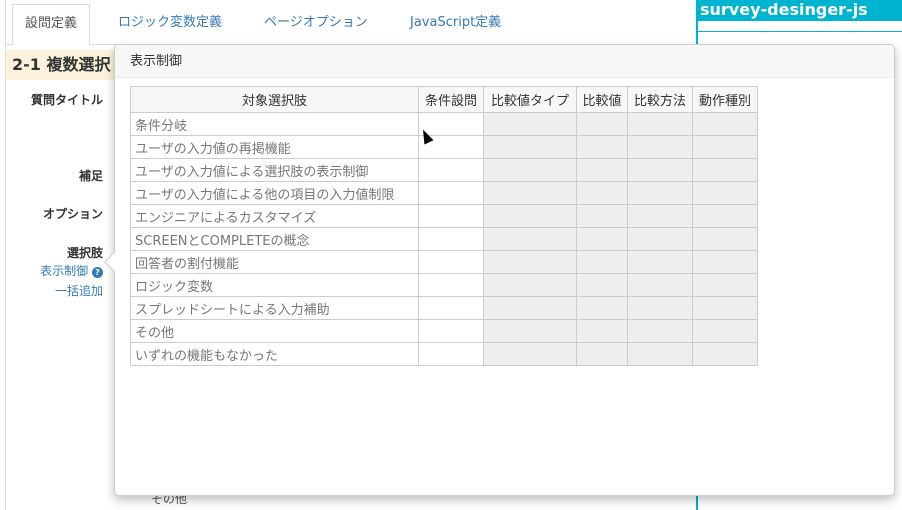 The image size is (902, 510). What do you see at coordinates (444, 147) in the screenshot?
I see `table-row: ユーザの入力値の再掲機能` at bounding box center [444, 147].